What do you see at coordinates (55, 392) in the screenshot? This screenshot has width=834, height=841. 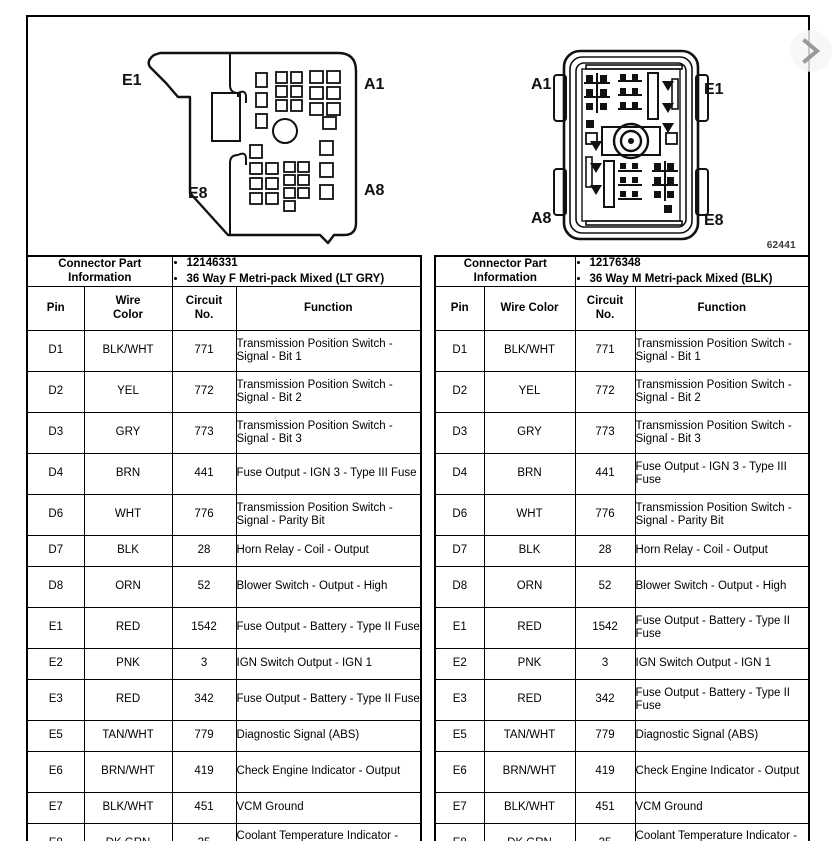 I see `cell-pin: D2` at bounding box center [55, 392].